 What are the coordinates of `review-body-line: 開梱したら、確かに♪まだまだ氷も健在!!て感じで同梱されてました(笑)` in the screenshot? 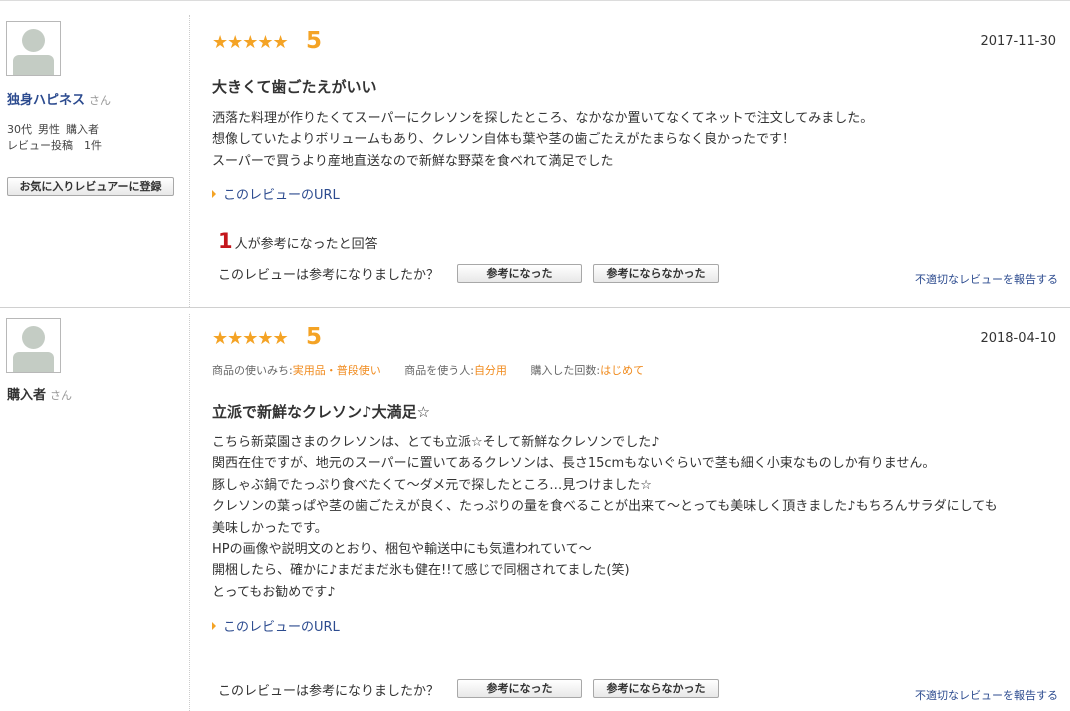 It's located at (421, 571).